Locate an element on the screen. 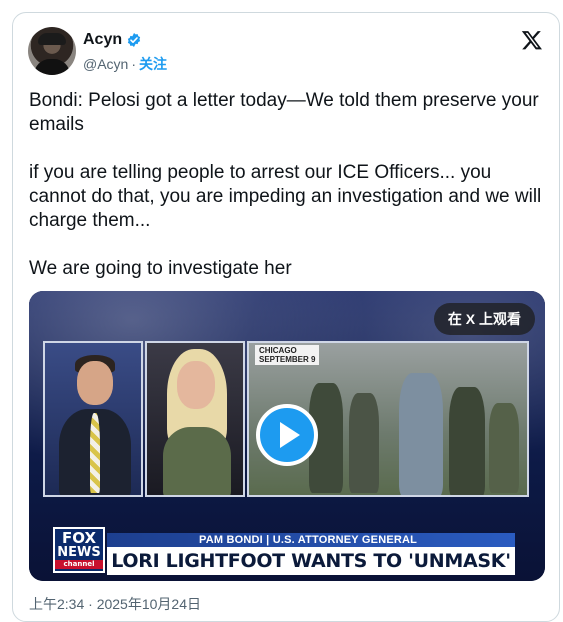 This screenshot has width=563, height=622. video-panel-guest is located at coordinates (195, 419).